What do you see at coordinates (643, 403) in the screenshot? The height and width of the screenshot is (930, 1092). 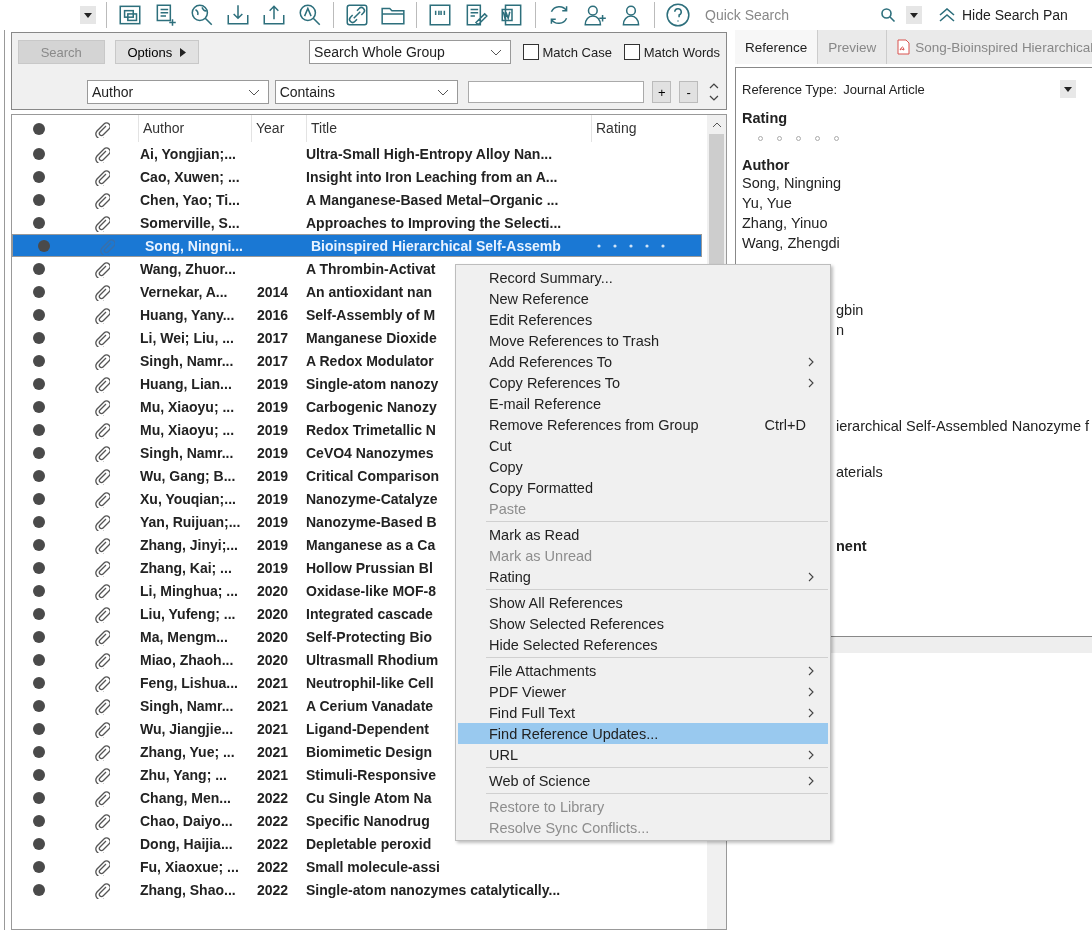 I see `menu-item: E-mail Reference` at bounding box center [643, 403].